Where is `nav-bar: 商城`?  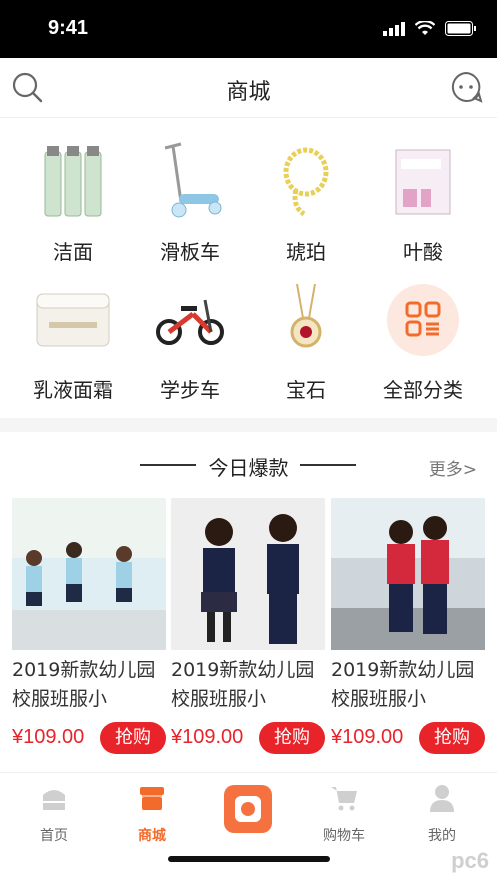
nav-bar: 商城 is located at coordinates (248, 88).